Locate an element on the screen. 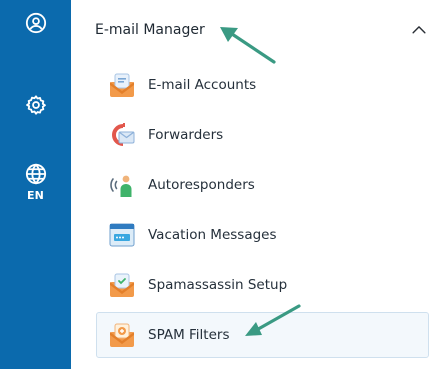 The height and width of the screenshot is (369, 440). menu-item-label: Spamassassin Setup is located at coordinates (218, 285).